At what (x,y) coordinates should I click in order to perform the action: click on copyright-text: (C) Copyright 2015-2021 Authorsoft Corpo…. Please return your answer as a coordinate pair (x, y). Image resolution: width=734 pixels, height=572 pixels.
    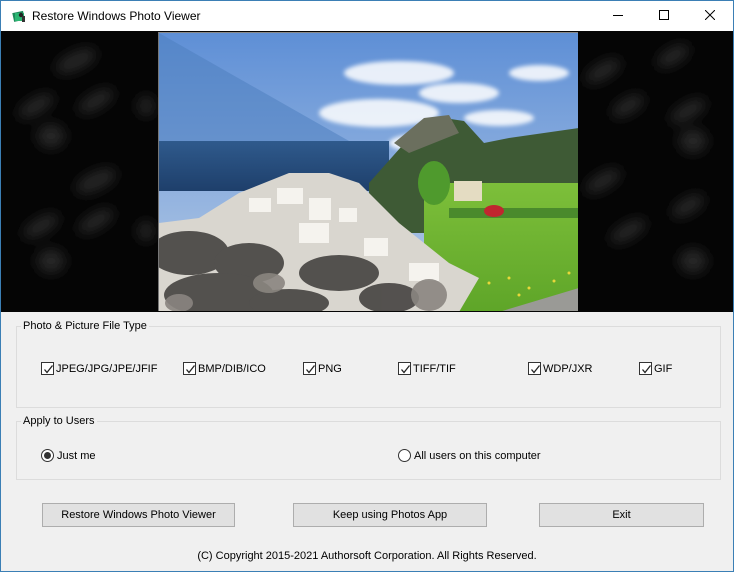
    Looking at the image, I should click on (367, 556).